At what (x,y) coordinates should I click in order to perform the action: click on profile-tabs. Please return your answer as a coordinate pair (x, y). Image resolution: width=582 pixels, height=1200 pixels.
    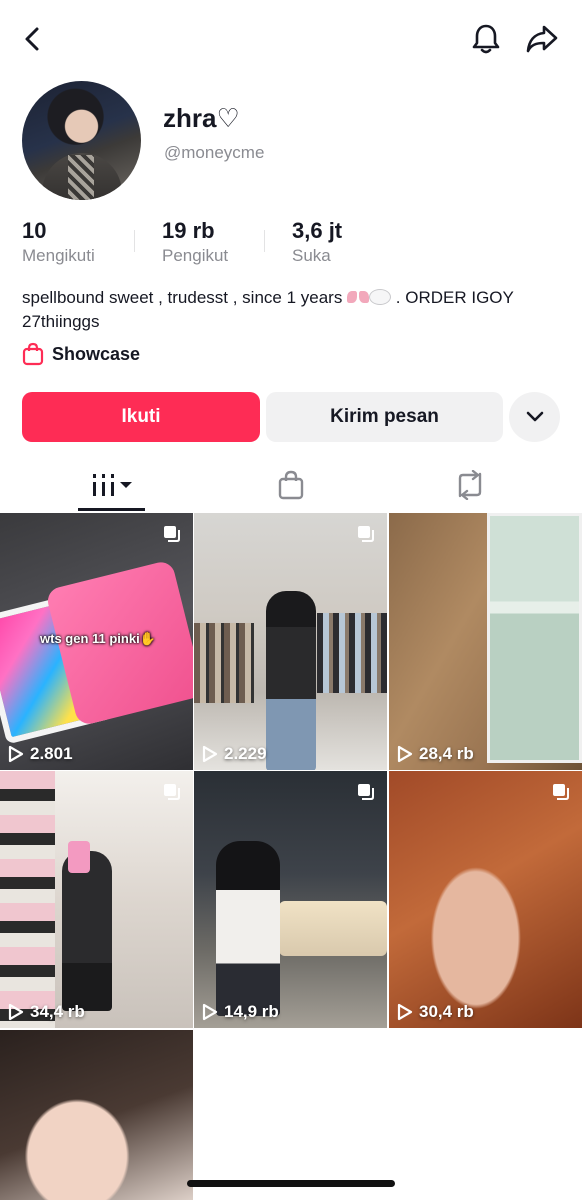
    Looking at the image, I should click on (291, 485).